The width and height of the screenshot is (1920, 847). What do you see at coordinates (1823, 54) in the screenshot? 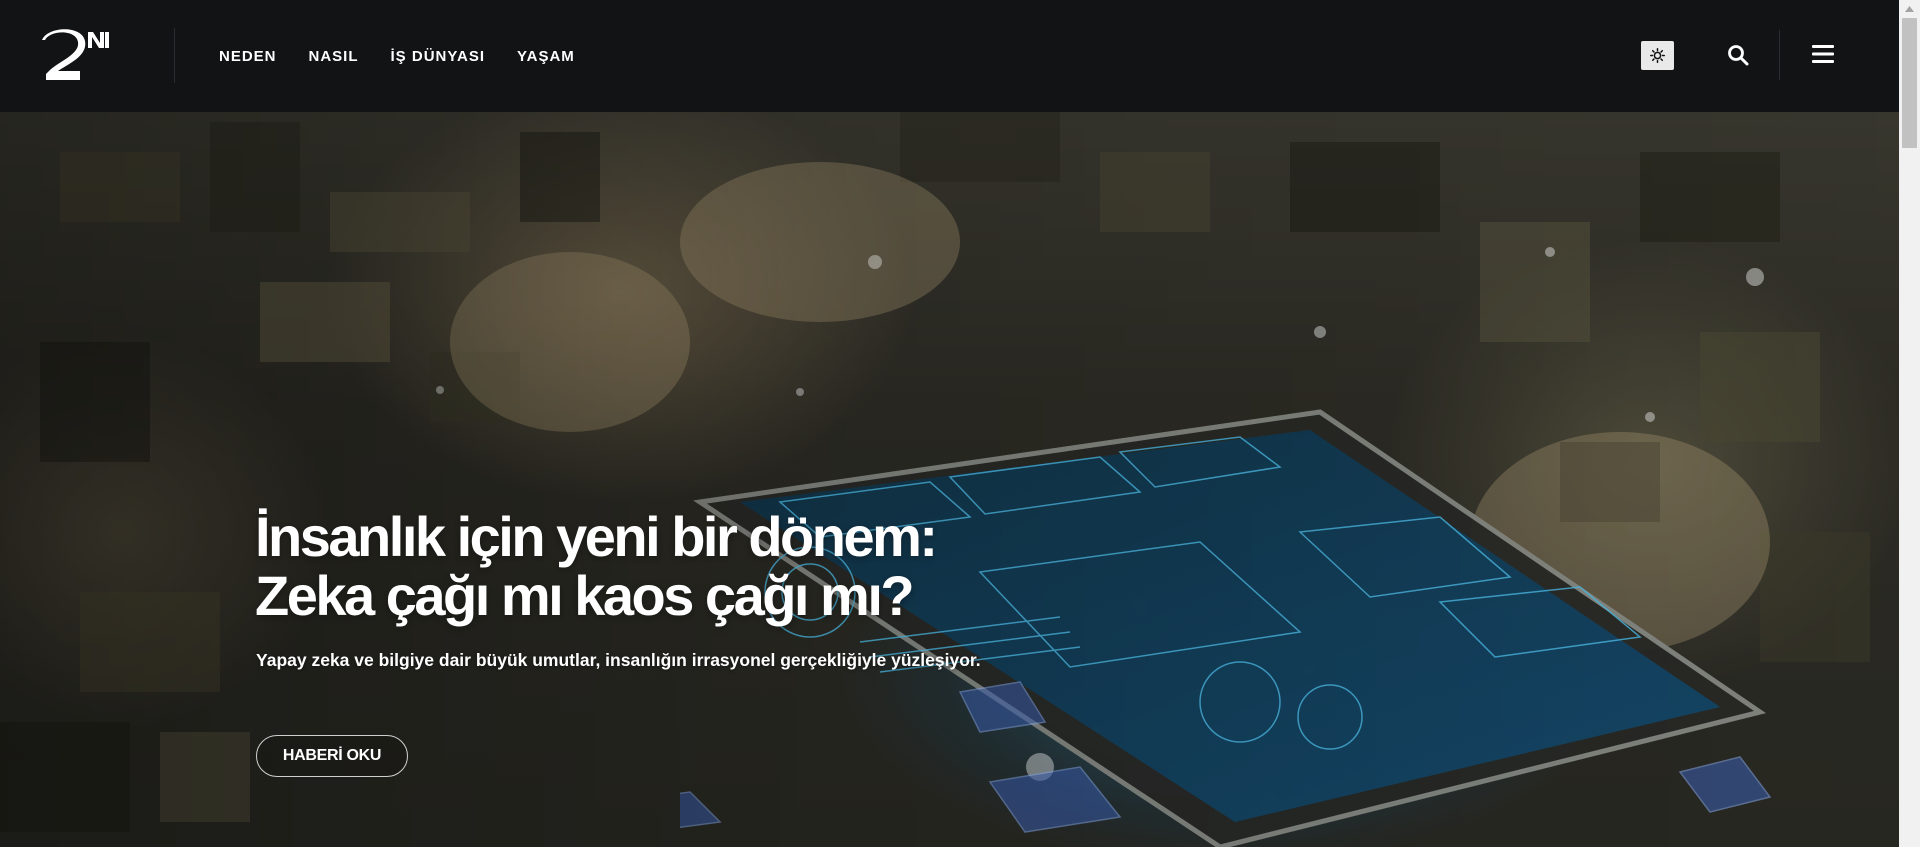
I see `hamburger-menu-icon` at bounding box center [1823, 54].